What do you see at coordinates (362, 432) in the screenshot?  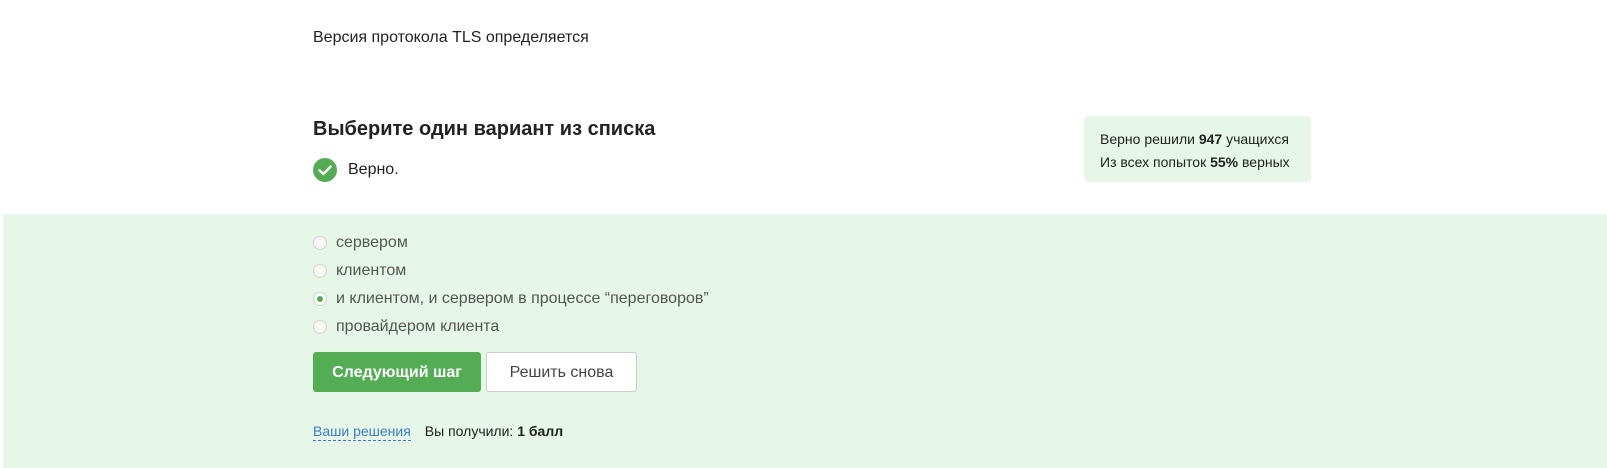 I see `your-solutions-link: Ваши решения` at bounding box center [362, 432].